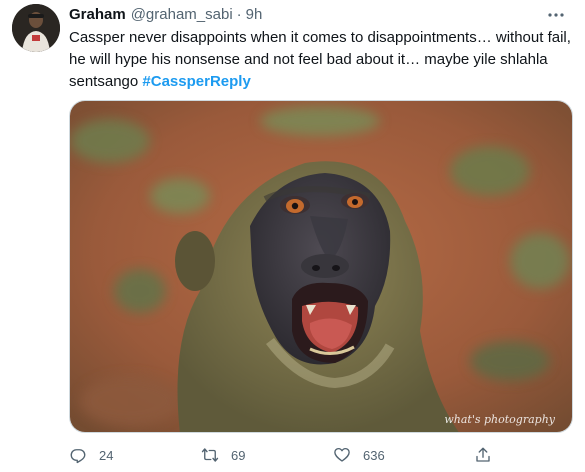 This screenshot has height=472, width=585. Describe the element at coordinates (196, 81) in the screenshot. I see `hashtag-link: #CassperReply` at that location.